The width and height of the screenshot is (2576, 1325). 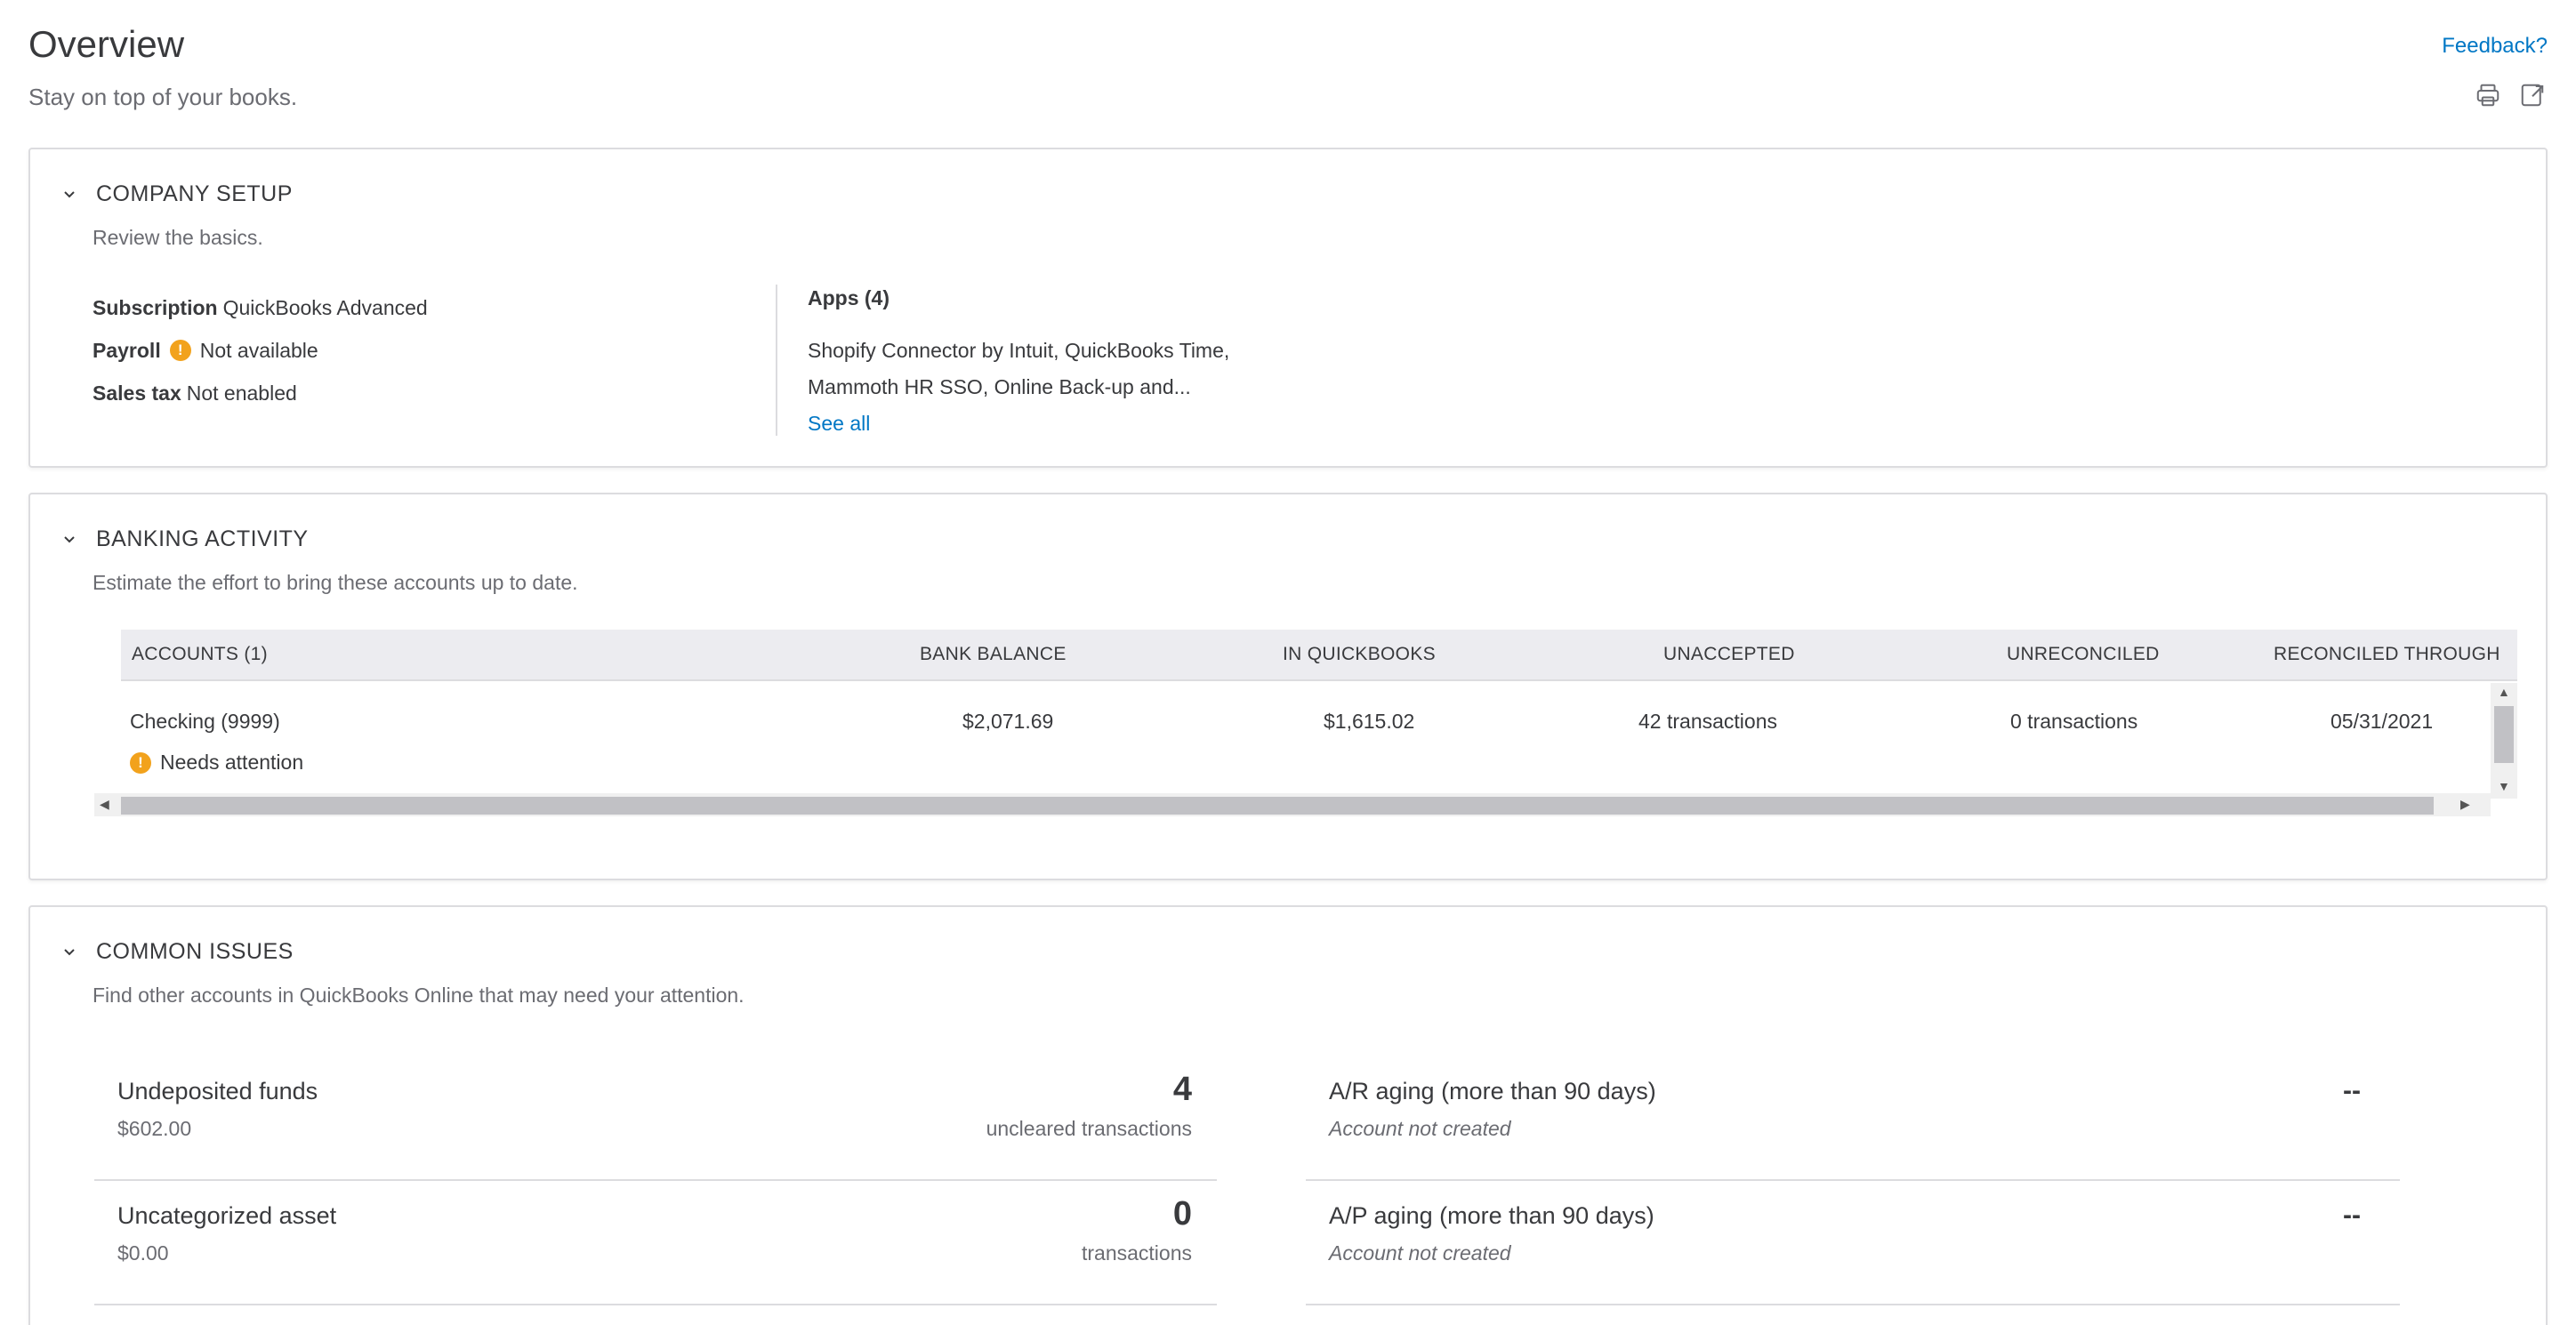 I want to click on company-setup-header: COMPANY SETUP, so click(x=176, y=194).